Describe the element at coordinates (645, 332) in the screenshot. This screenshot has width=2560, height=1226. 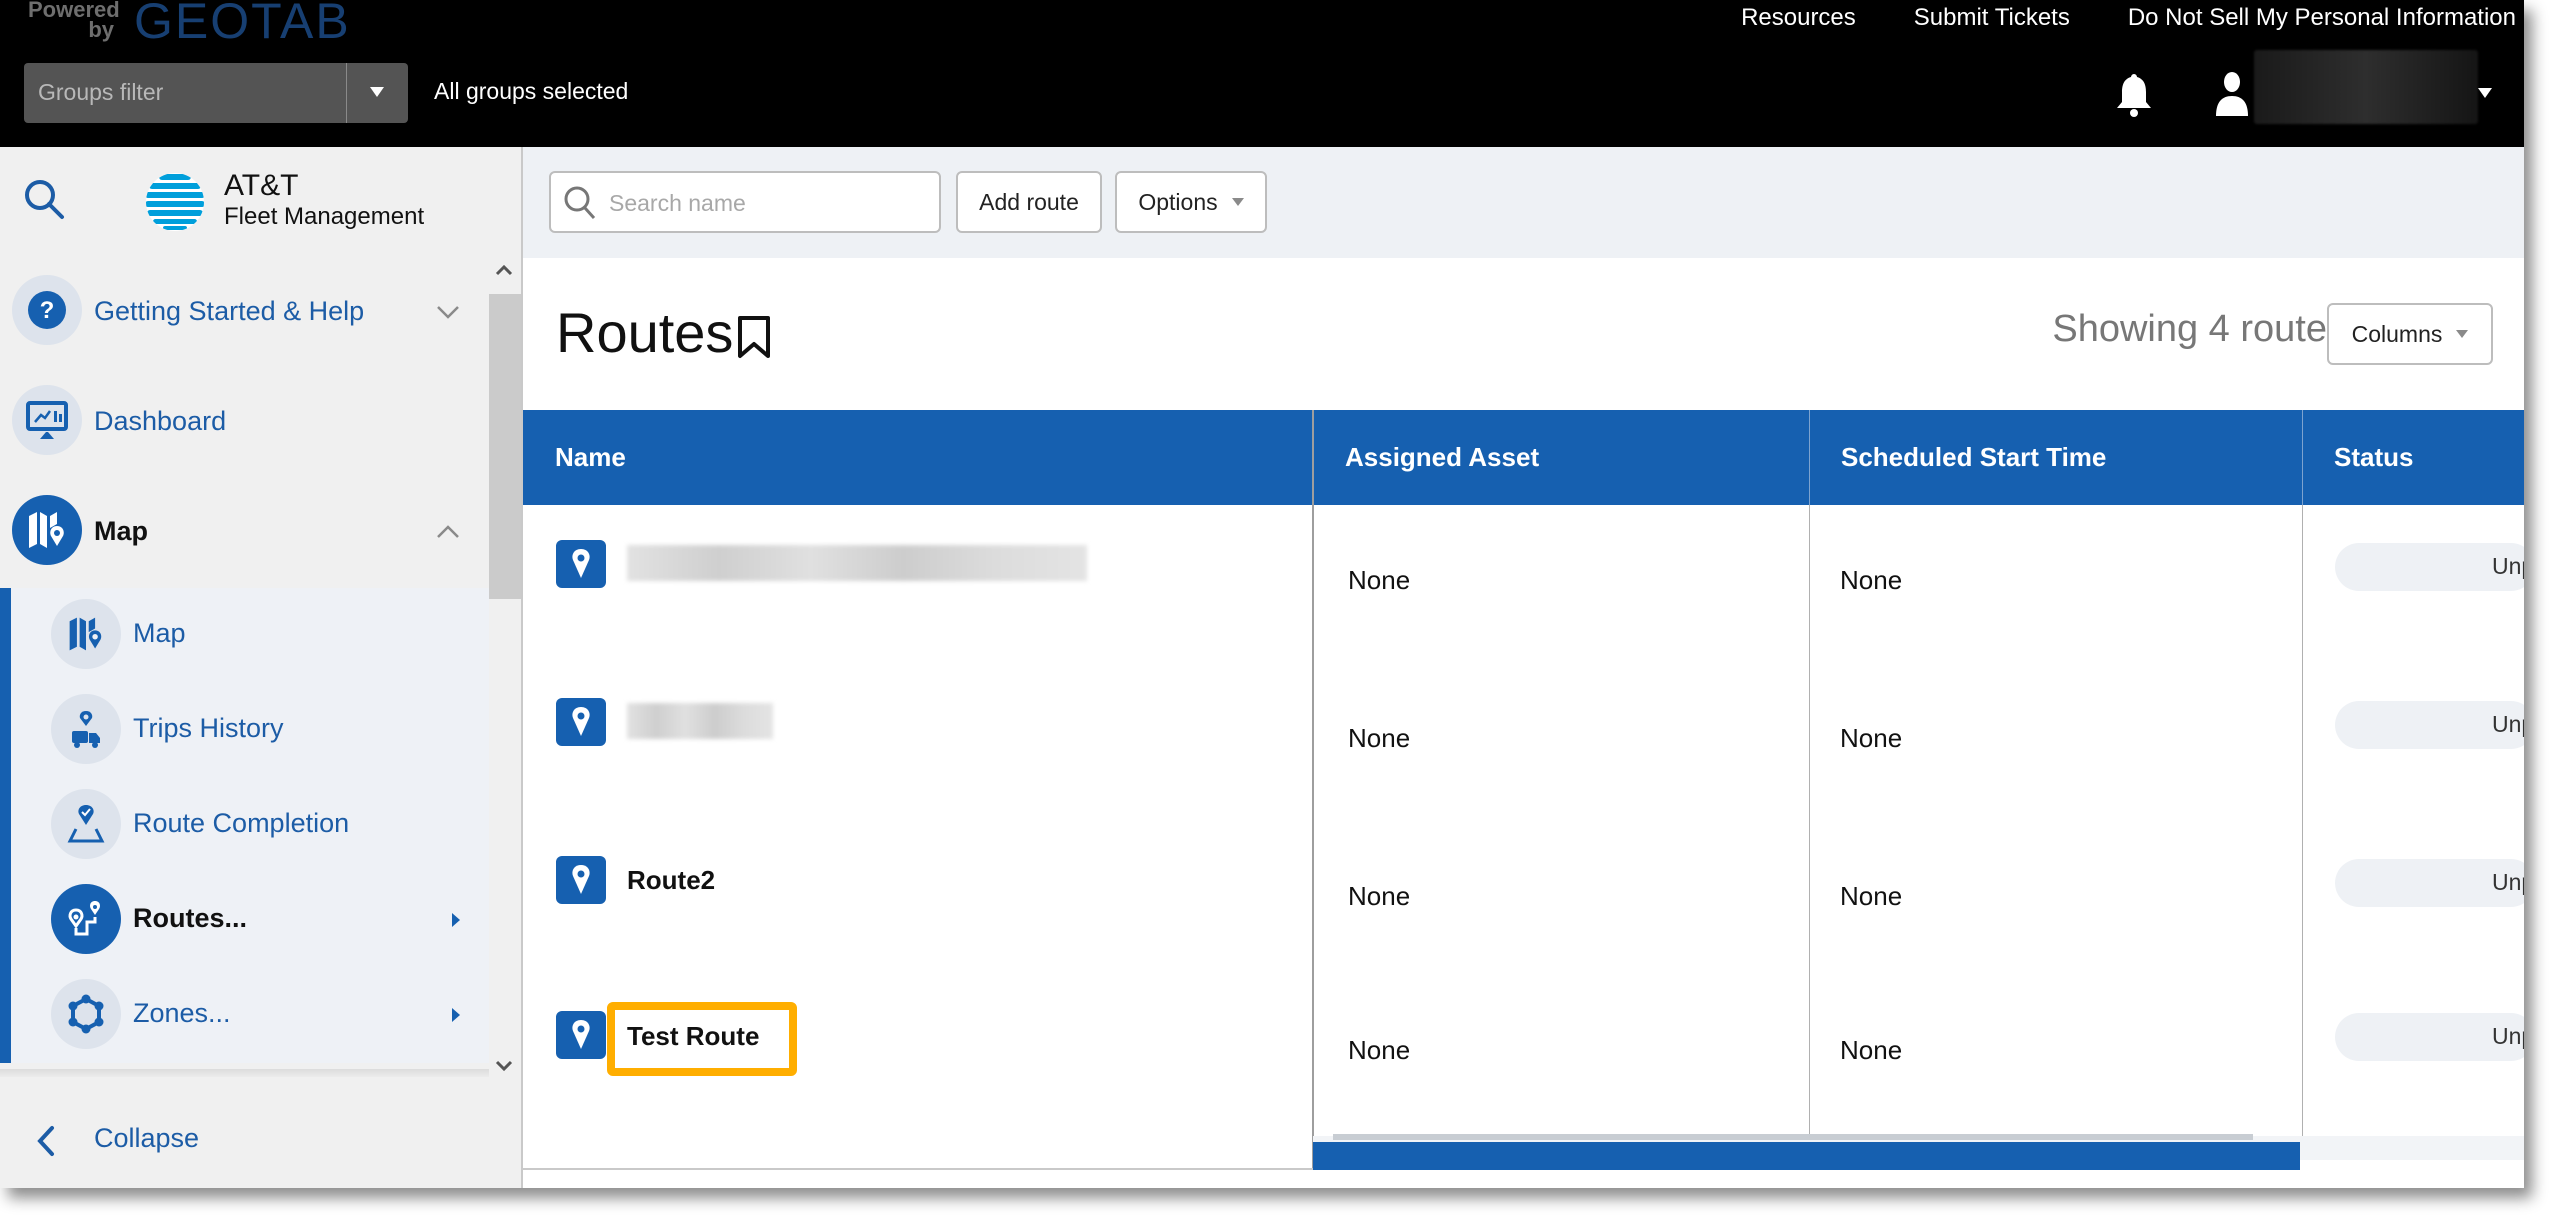
I see `page-title: Routes` at that location.